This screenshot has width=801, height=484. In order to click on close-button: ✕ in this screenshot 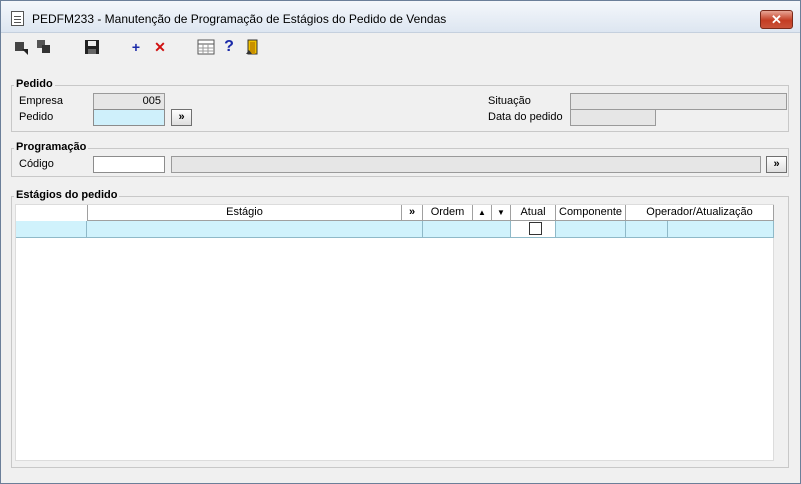, I will do `click(776, 19)`.